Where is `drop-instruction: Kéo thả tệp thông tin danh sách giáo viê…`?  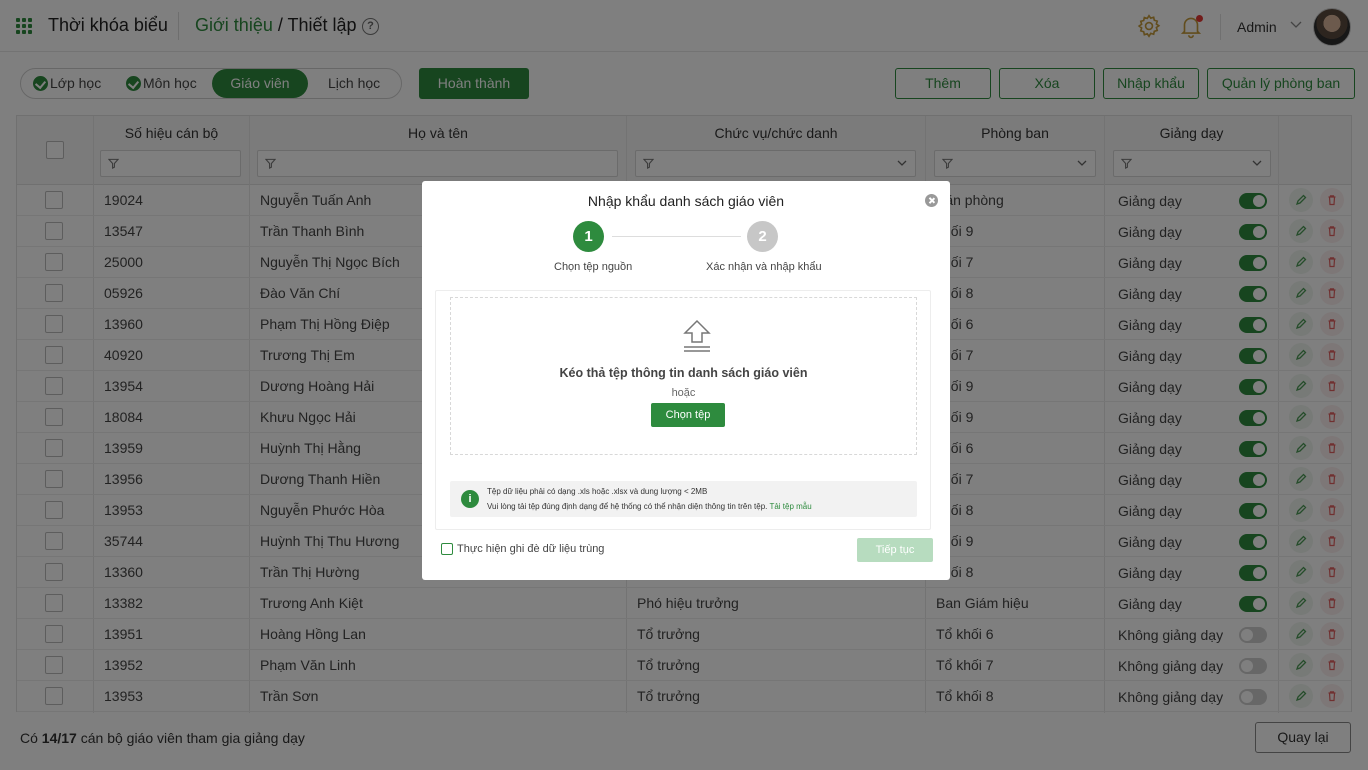
drop-instruction: Kéo thả tệp thông tin danh sách giáo viê… is located at coordinates (683, 373).